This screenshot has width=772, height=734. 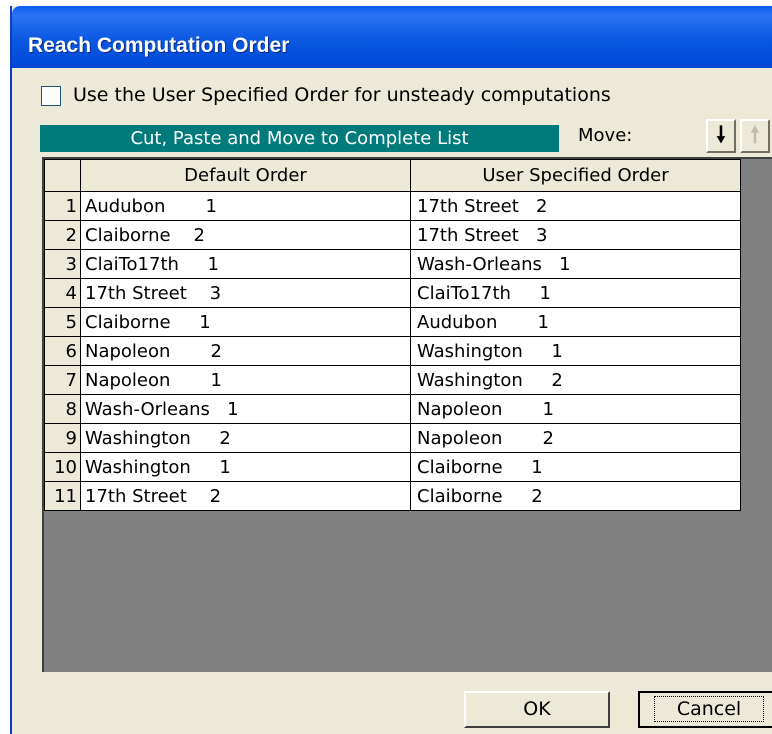 I want to click on cancel-button: Cancel, so click(x=705, y=709).